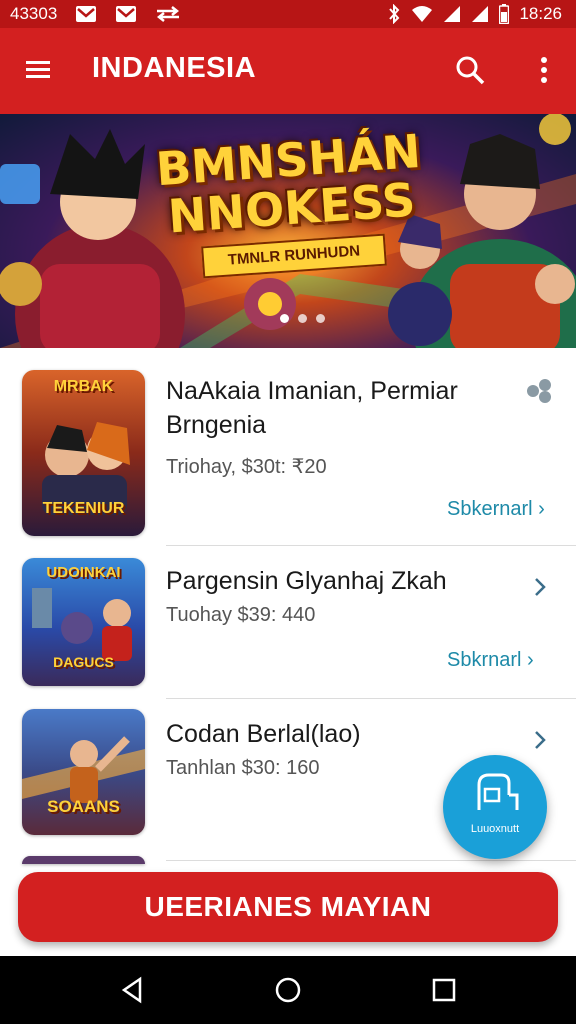  What do you see at coordinates (34, 13) in the screenshot?
I see `status-left-text: 43303` at bounding box center [34, 13].